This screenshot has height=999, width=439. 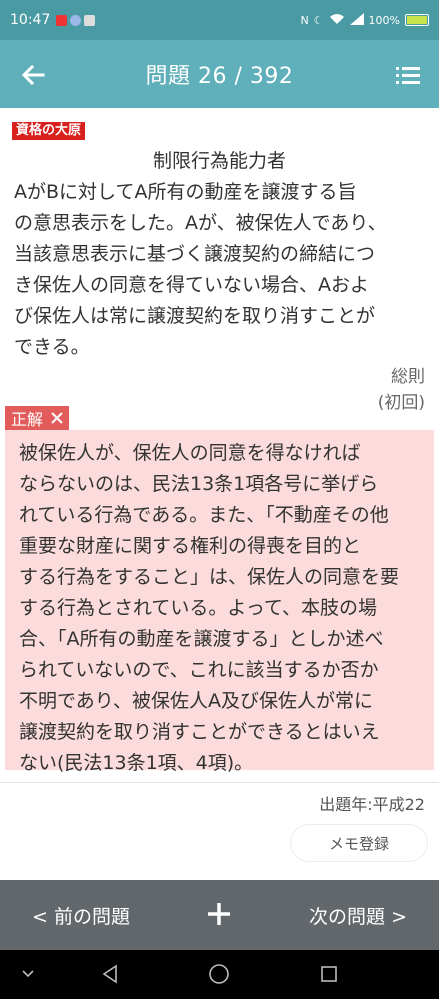 What do you see at coordinates (200, 223) in the screenshot?
I see `question-line: の意思表示をした。Aが、被保佐人であり、` at bounding box center [200, 223].